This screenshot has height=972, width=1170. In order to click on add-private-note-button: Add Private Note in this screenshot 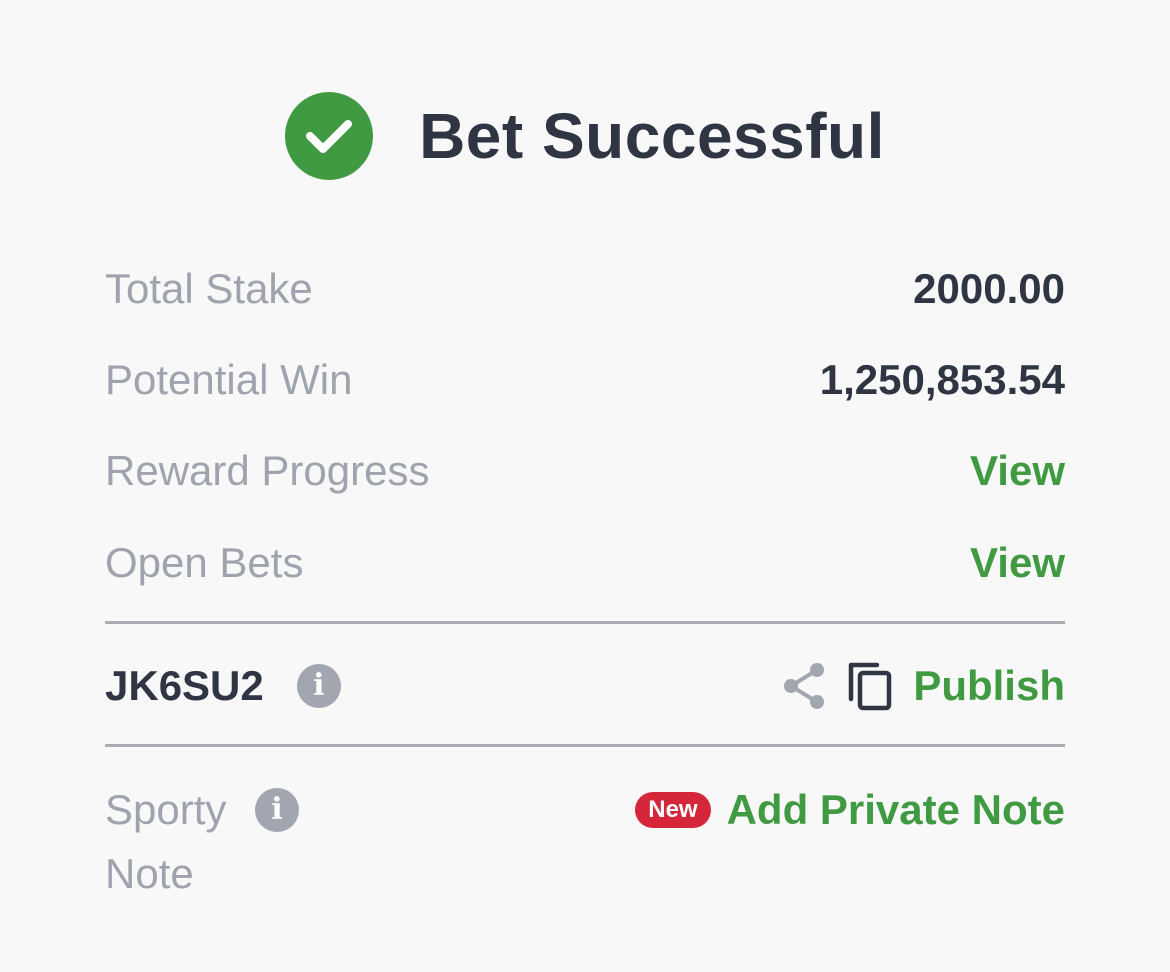, I will do `click(896, 810)`.